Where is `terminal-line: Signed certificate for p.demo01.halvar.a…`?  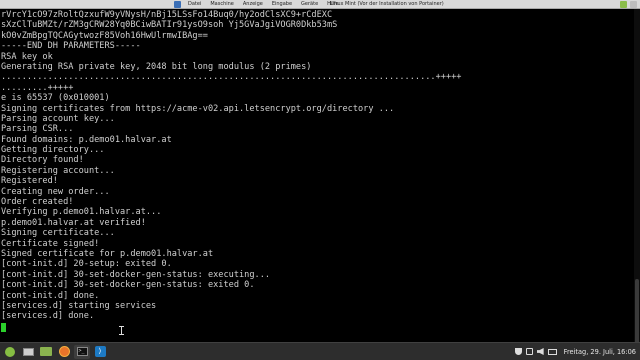 terminal-line: Signed certificate for p.demo01.halvar.a… is located at coordinates (107, 253).